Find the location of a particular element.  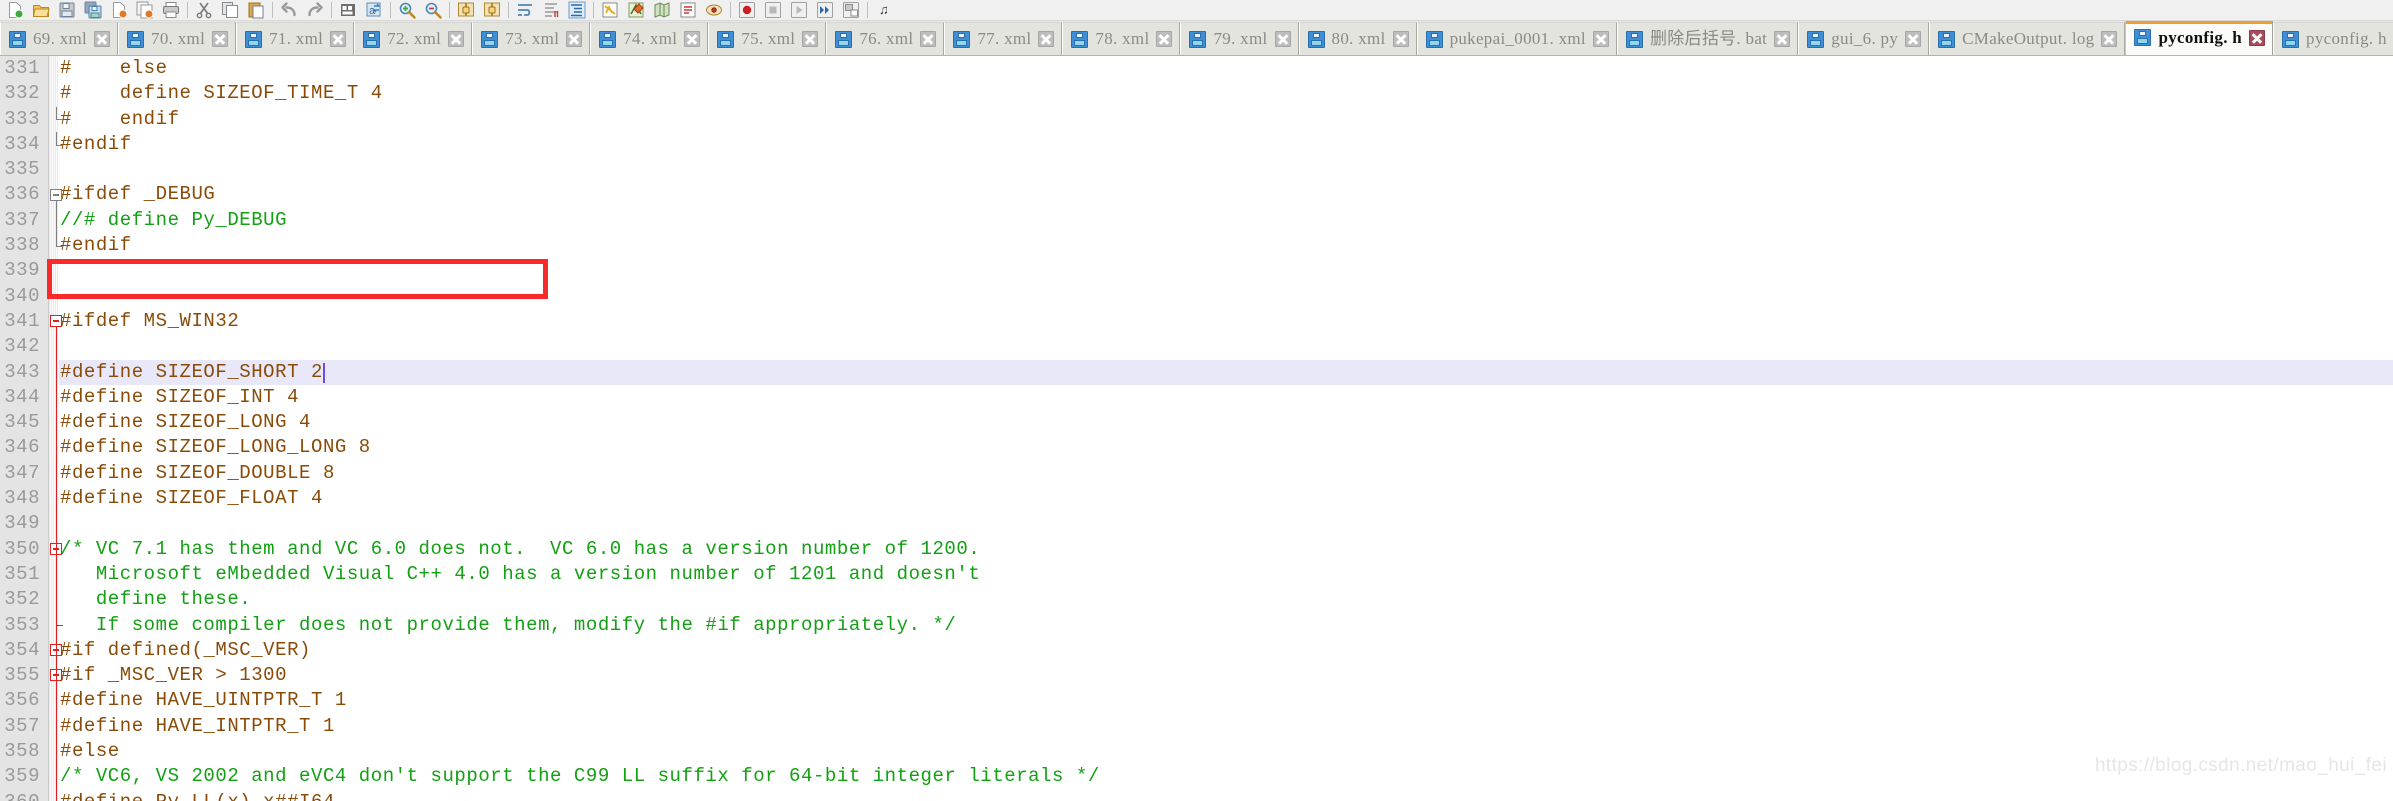

code-line: 341 #ifdef MS_WIN32 is located at coordinates (1196, 321).